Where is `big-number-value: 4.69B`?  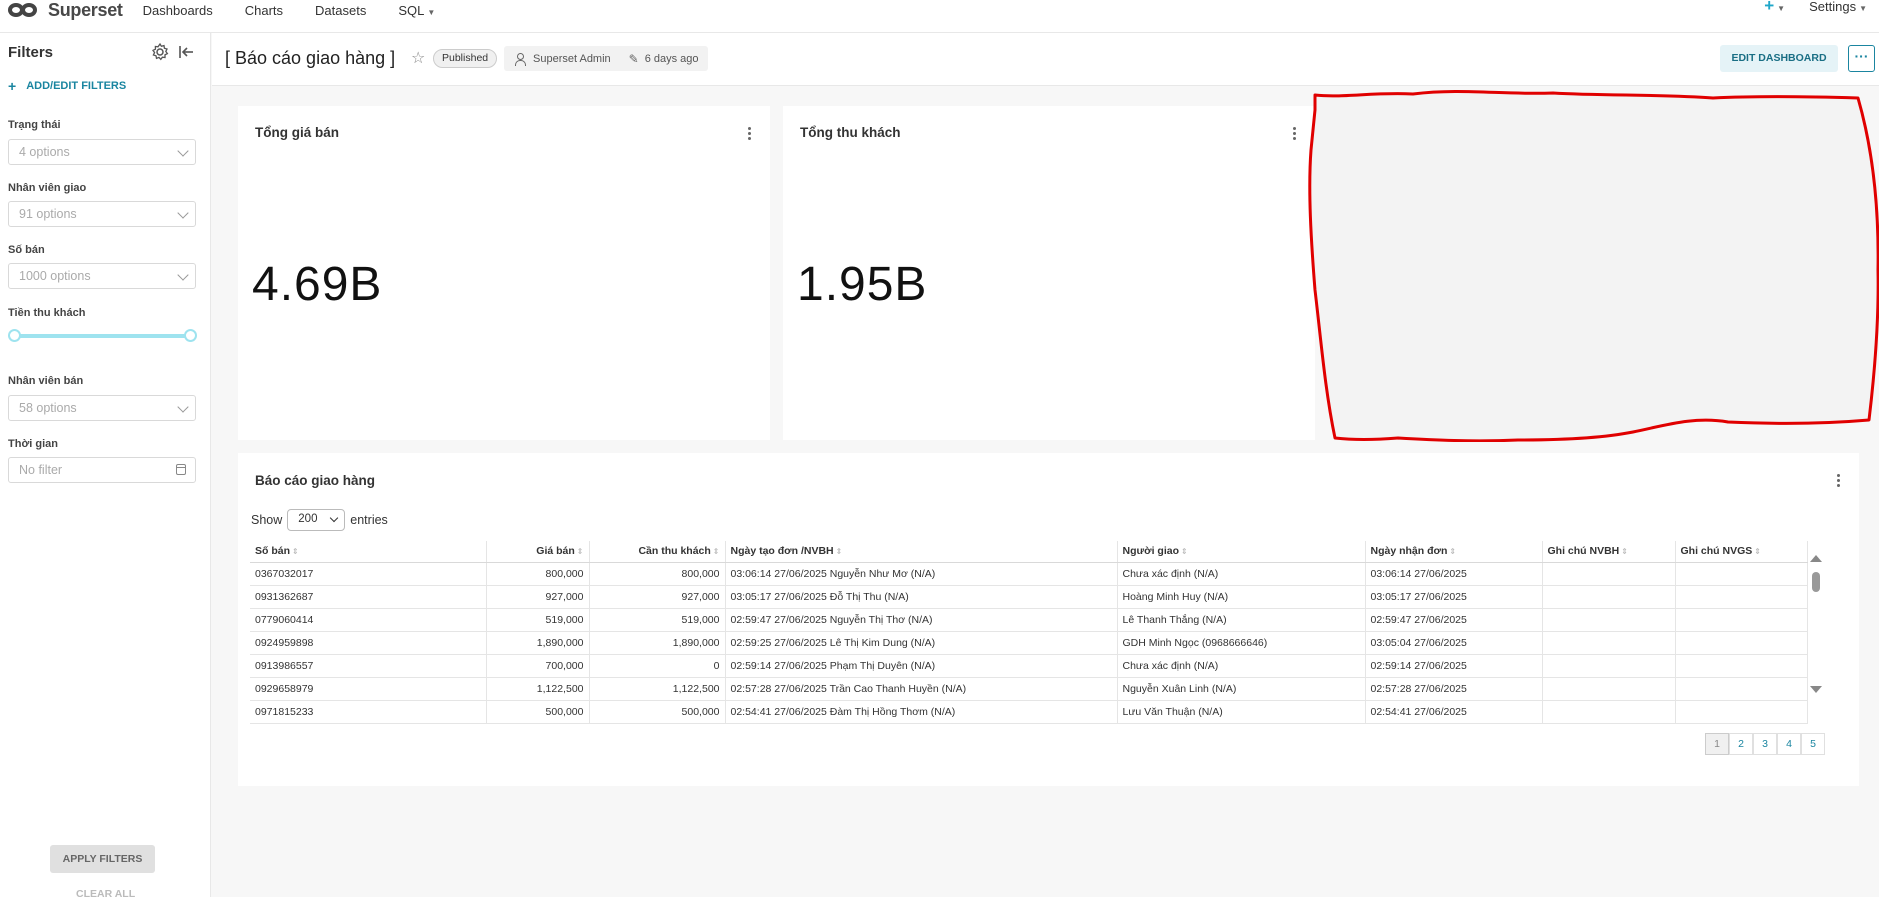
big-number-value: 4.69B is located at coordinates (317, 284).